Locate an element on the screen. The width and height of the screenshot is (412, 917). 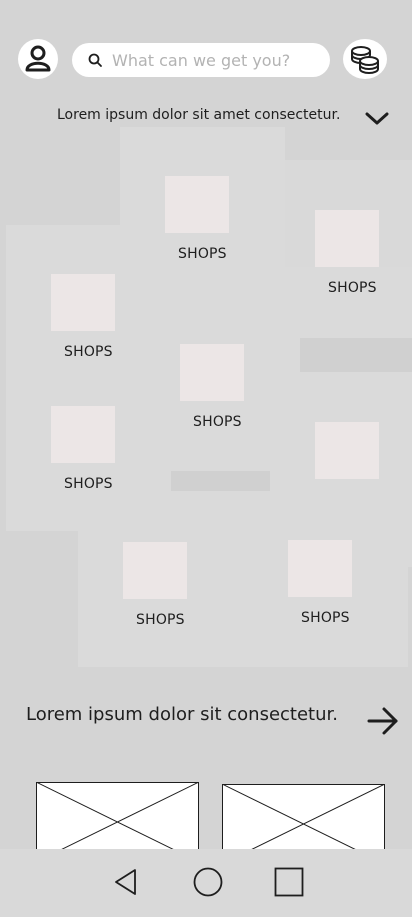
nav-recents-icon is located at coordinates (289, 882).